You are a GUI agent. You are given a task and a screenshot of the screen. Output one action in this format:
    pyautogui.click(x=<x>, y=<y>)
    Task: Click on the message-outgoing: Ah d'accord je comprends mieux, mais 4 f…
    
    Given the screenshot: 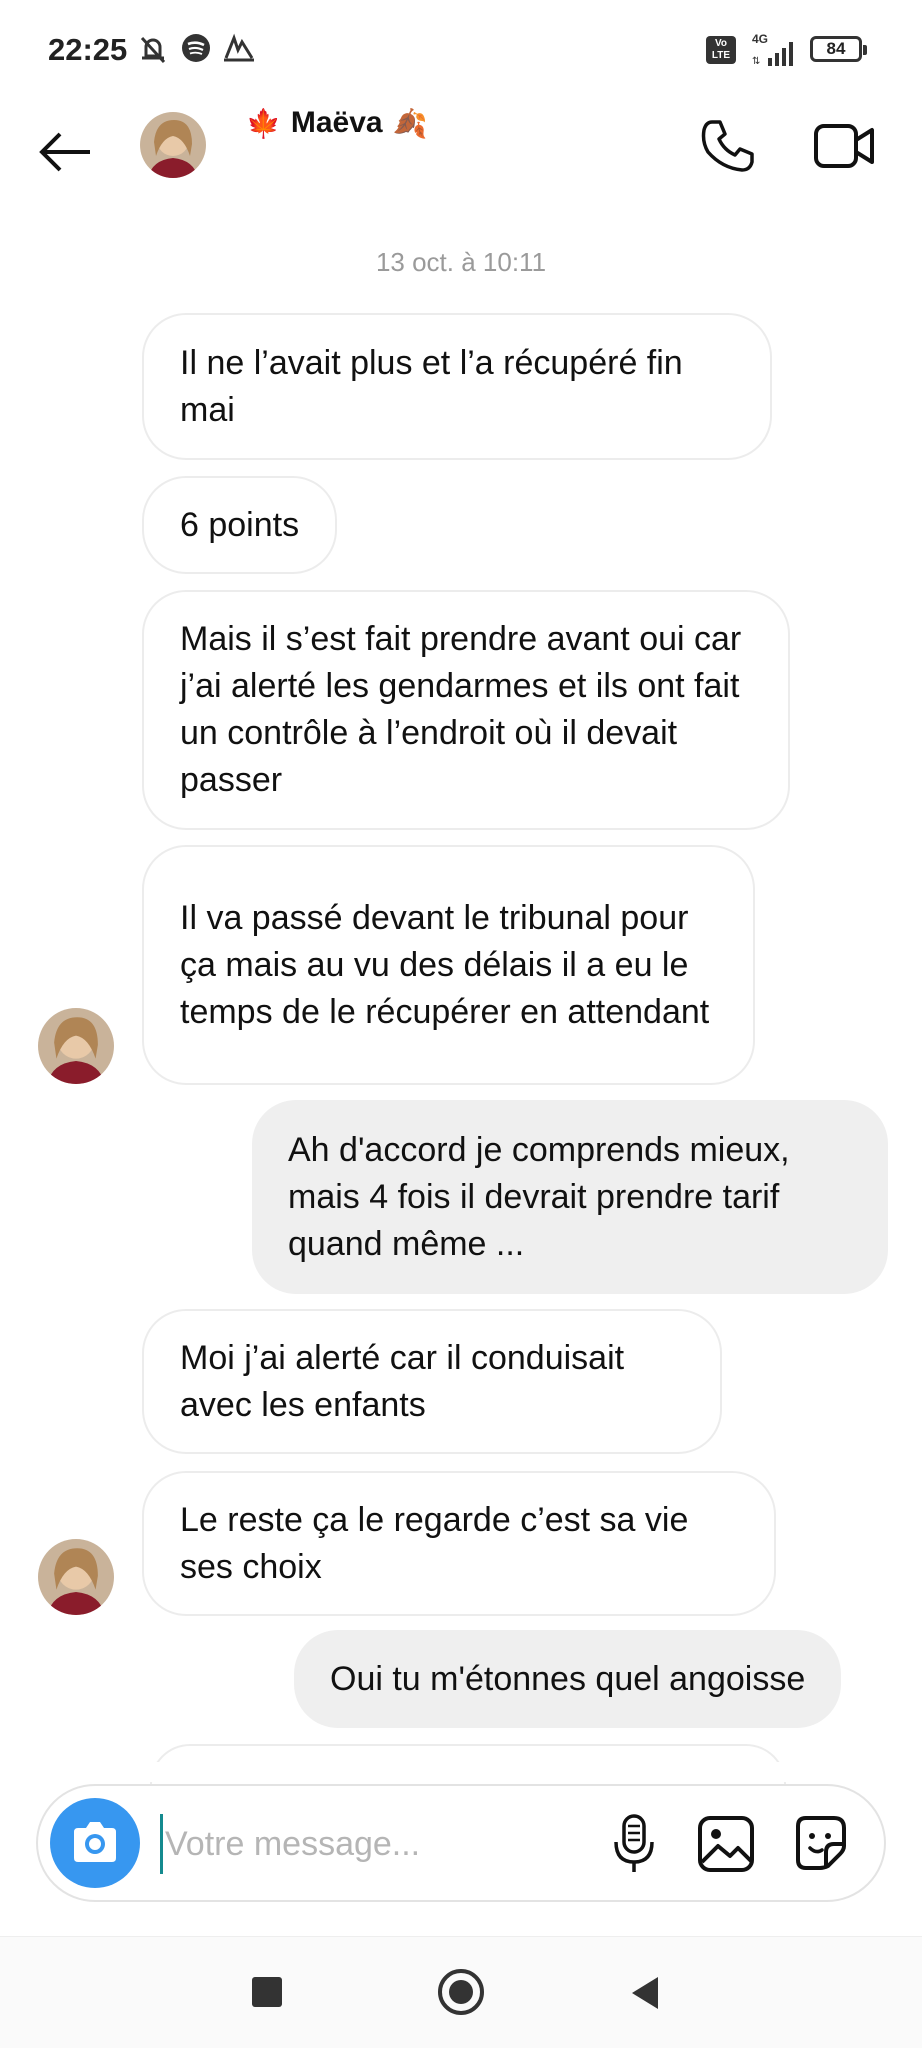 What is the action you would take?
    pyautogui.click(x=570, y=1197)
    